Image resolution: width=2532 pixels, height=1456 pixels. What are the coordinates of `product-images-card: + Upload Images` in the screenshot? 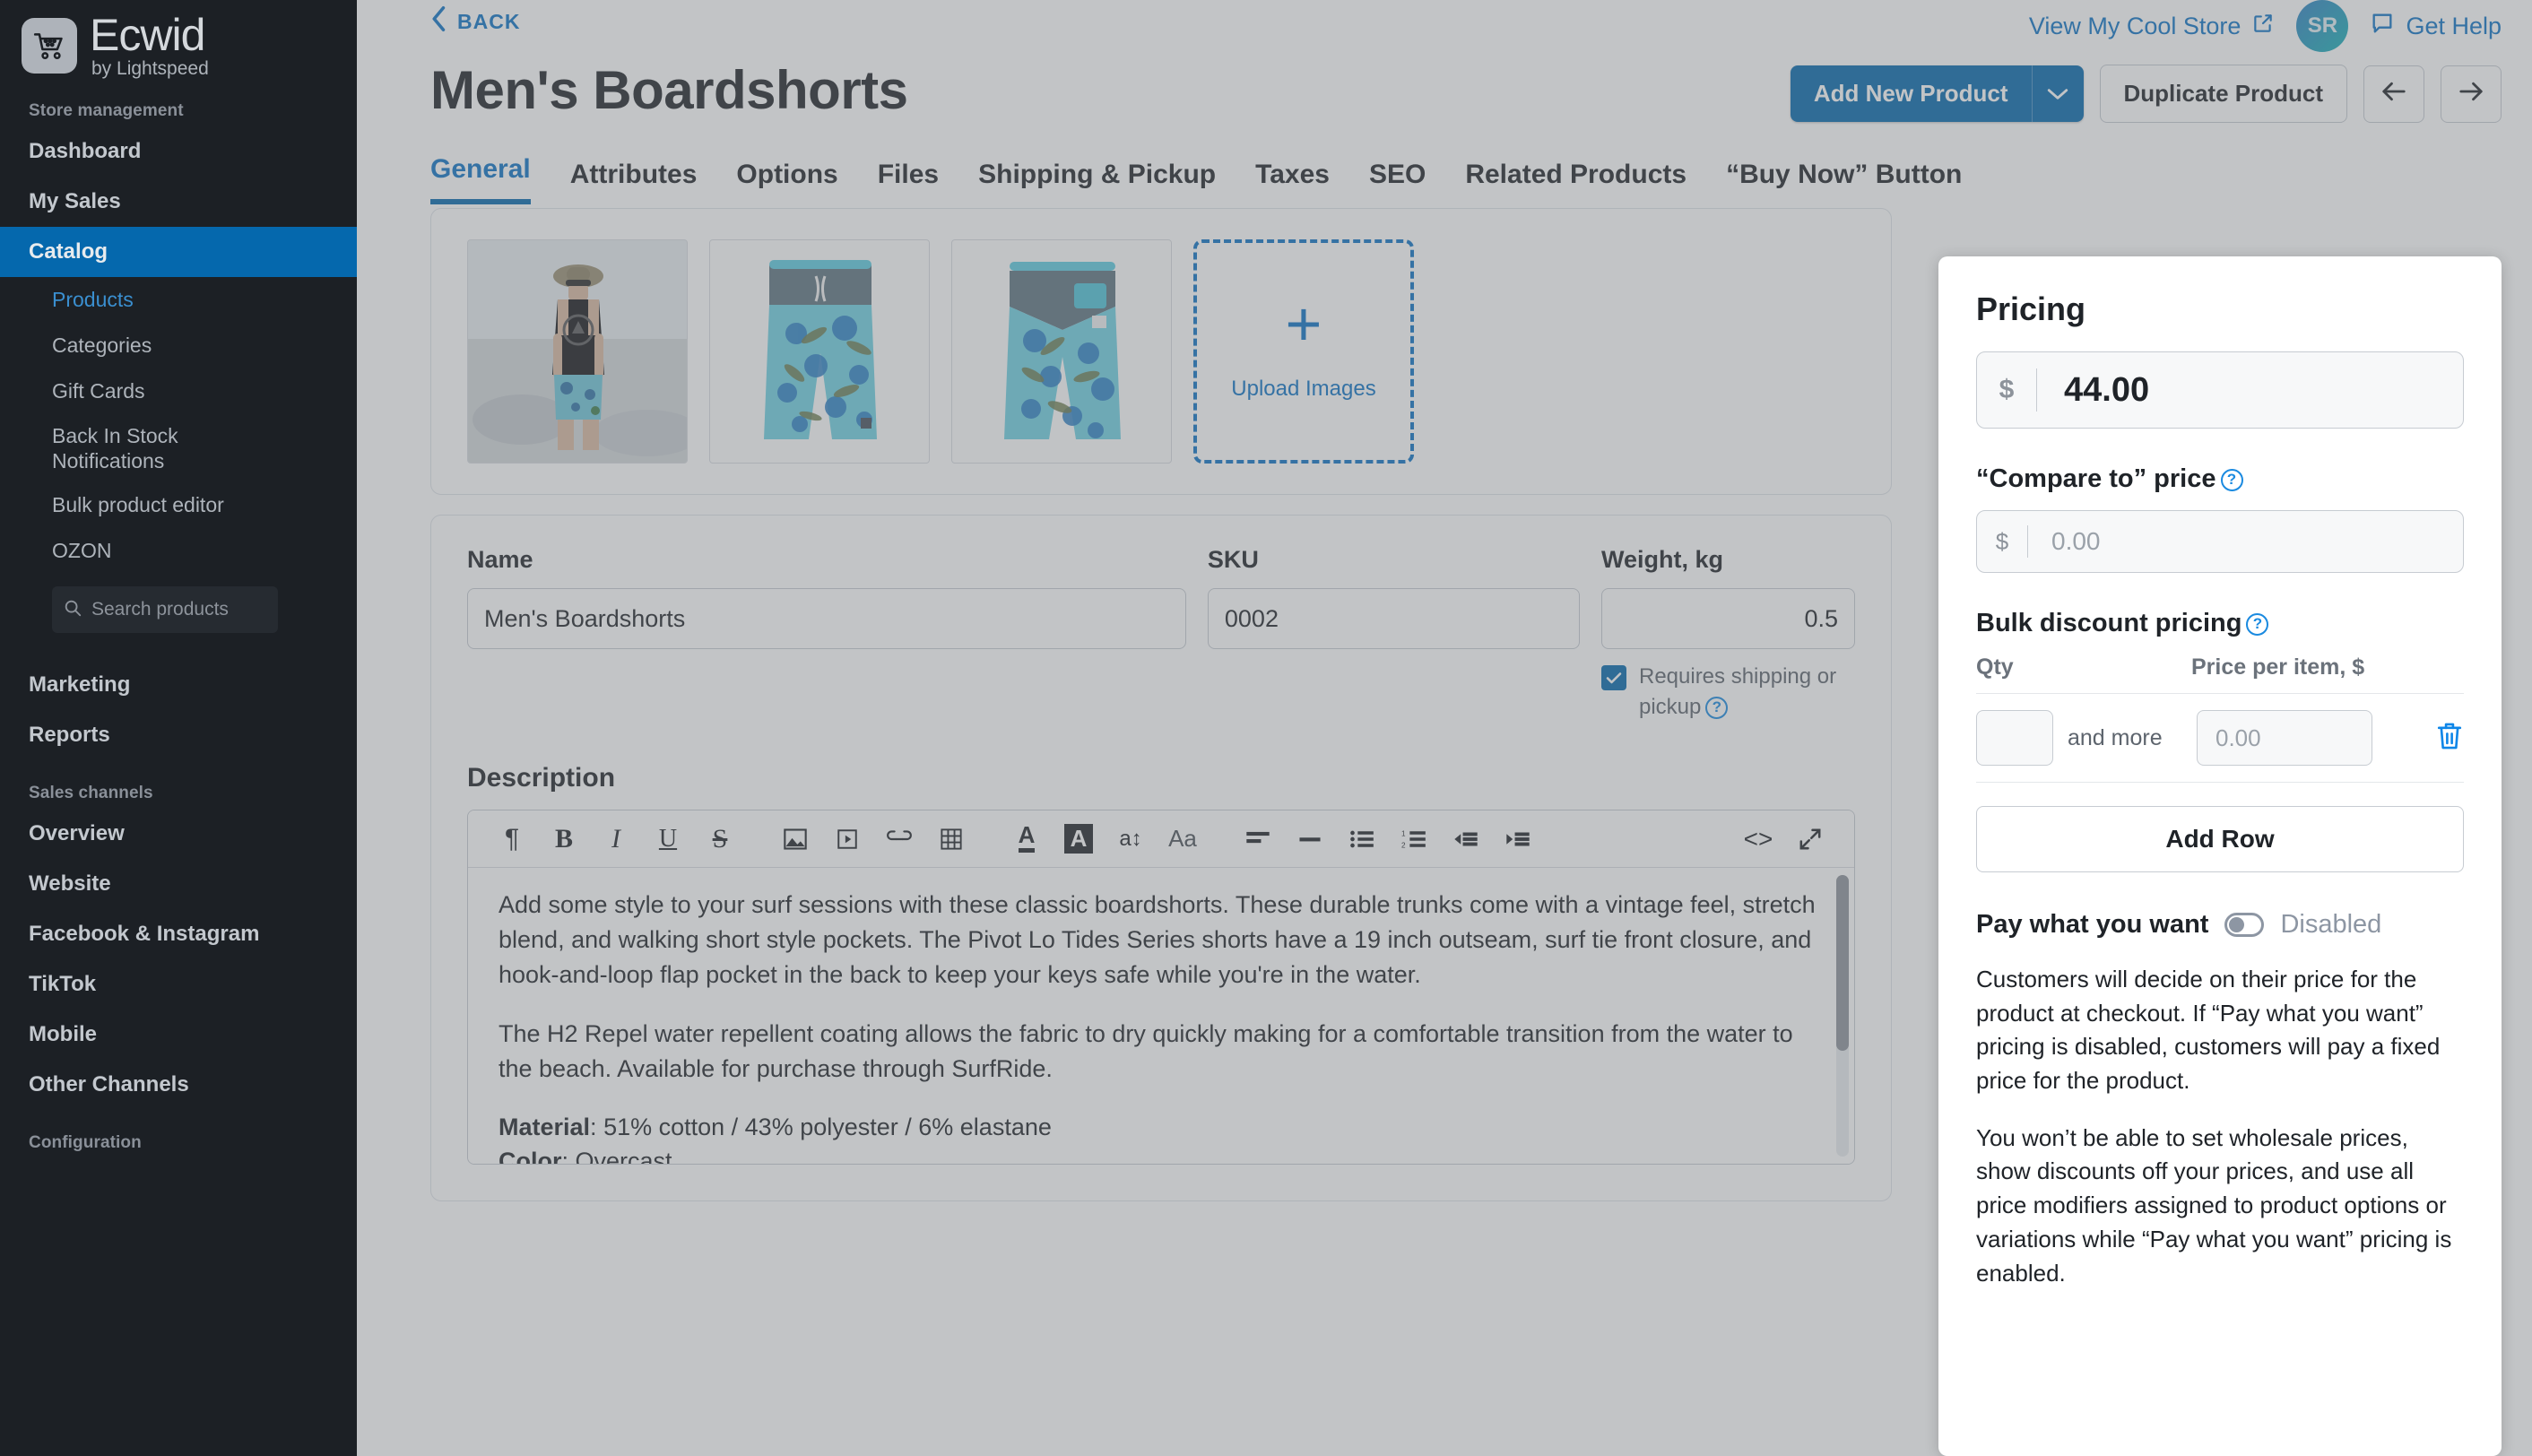 It's located at (1161, 351).